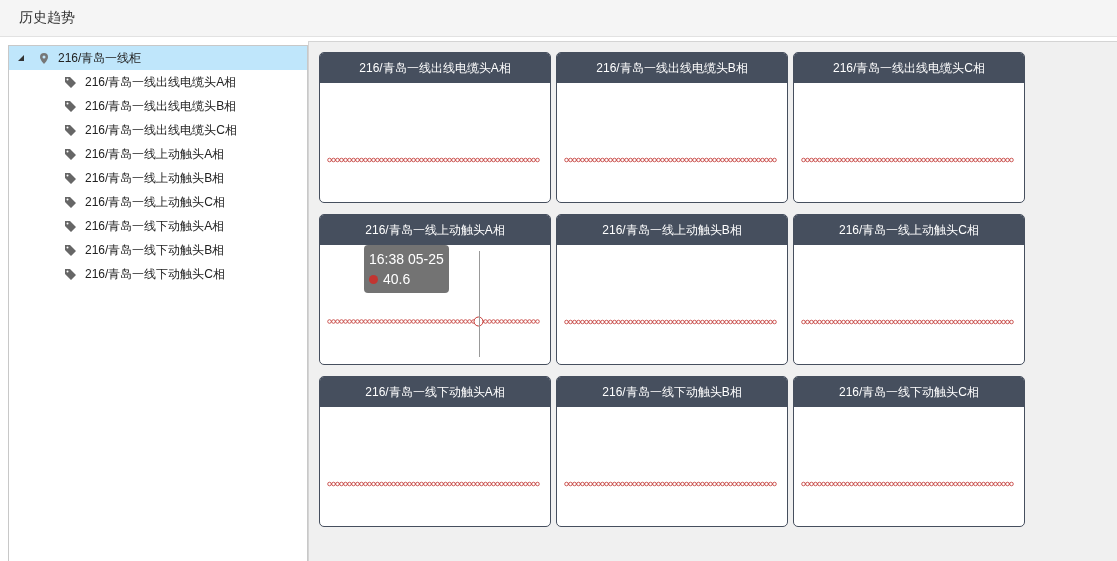 The image size is (1117, 561). I want to click on tree-item: 216/青岛一线上动触头C相, so click(158, 202).